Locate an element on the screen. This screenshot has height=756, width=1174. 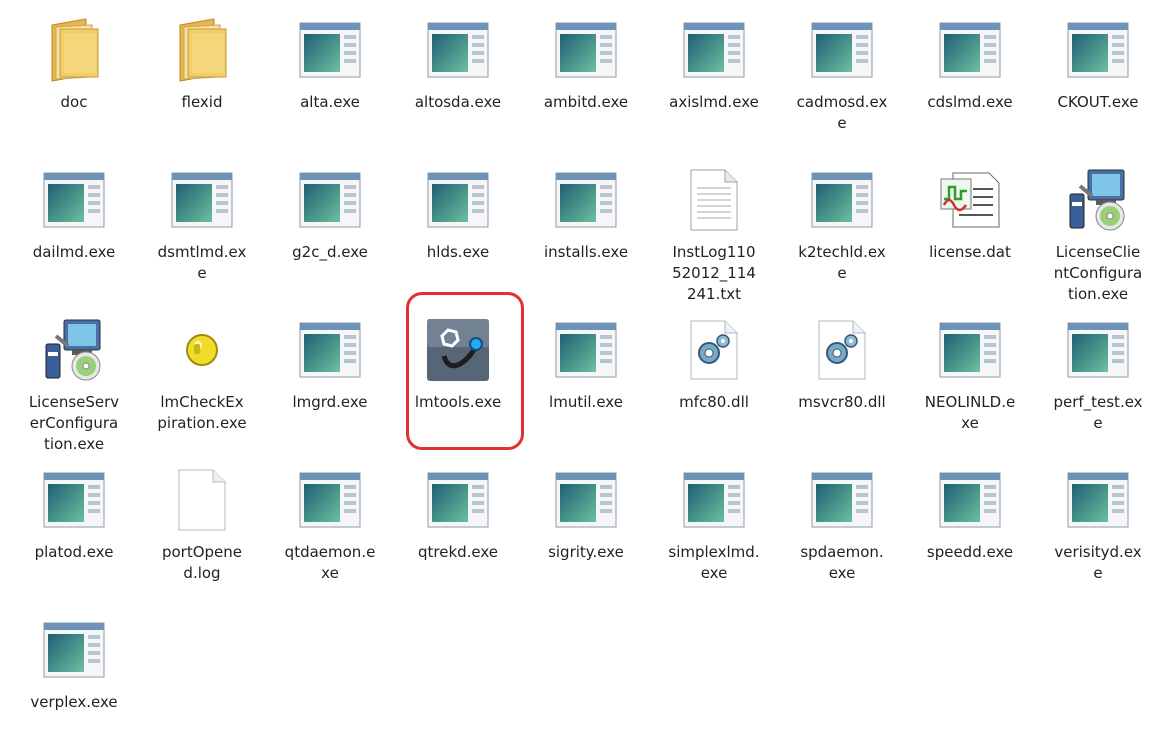
file-item-flexid: flexid is located at coordinates (202, 81).